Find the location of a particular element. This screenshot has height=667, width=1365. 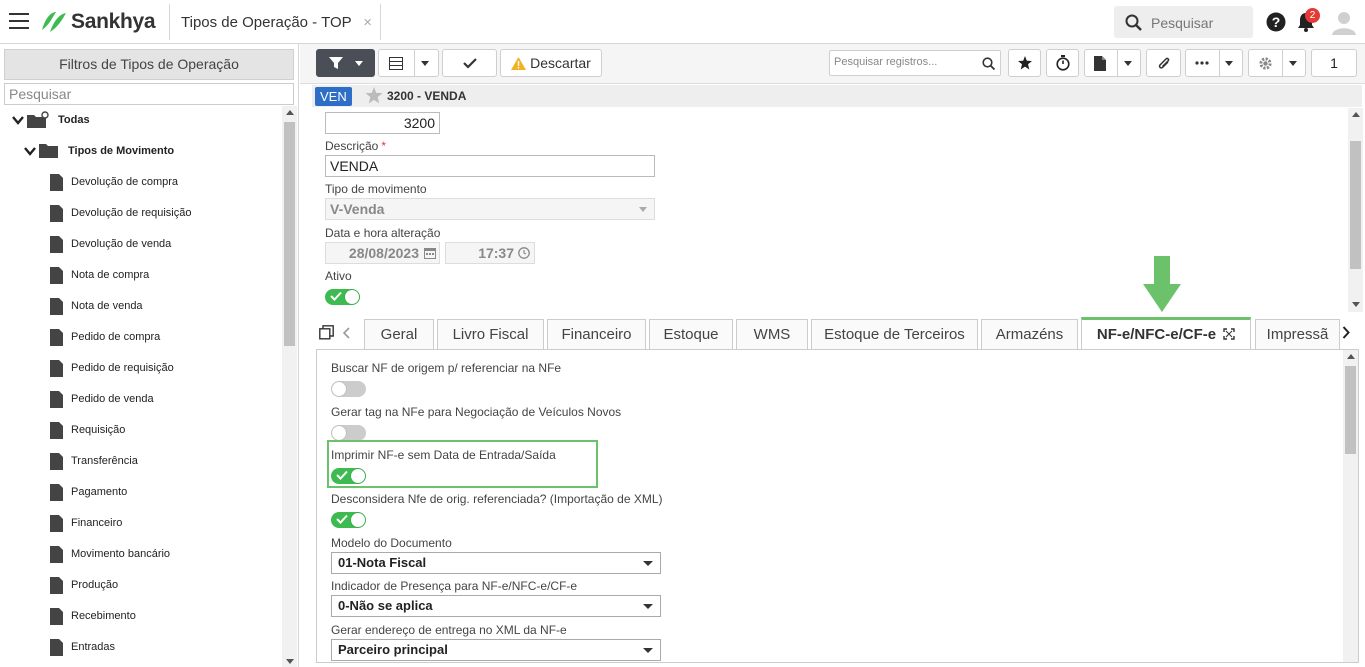

more-options-button is located at coordinates (1214, 63).